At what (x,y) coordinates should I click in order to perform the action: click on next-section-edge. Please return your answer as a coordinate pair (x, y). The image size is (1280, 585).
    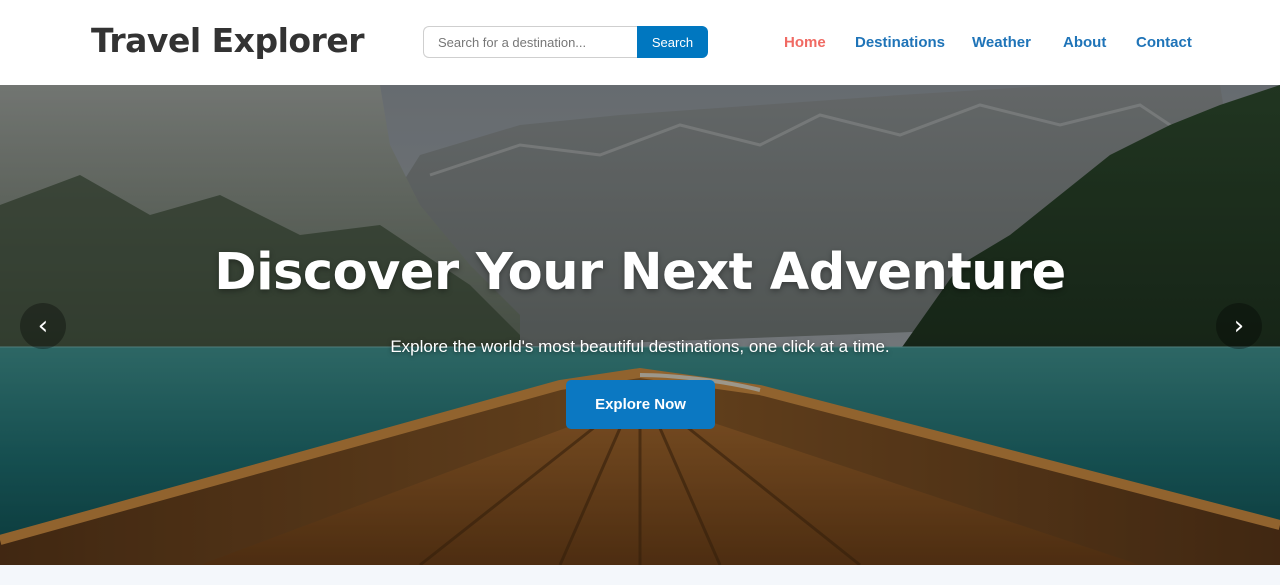
    Looking at the image, I should click on (640, 575).